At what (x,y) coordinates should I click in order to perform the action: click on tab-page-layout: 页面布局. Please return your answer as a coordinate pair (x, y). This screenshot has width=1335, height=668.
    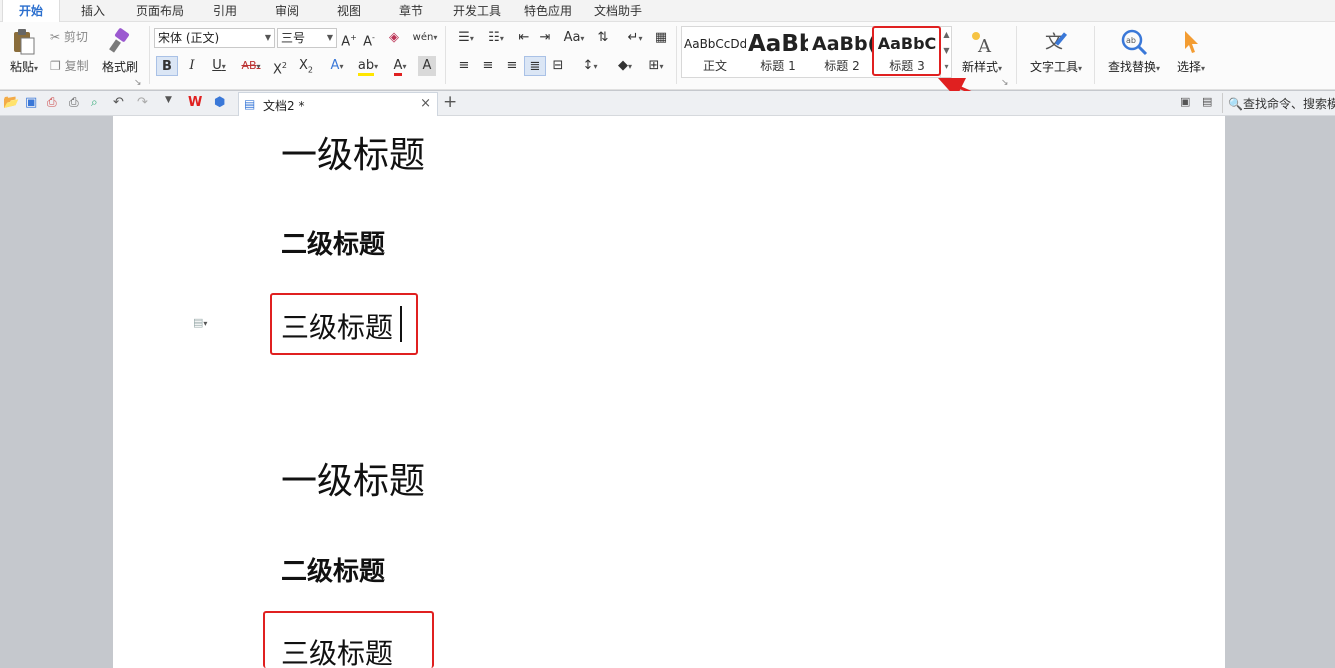
    Looking at the image, I should click on (160, 11).